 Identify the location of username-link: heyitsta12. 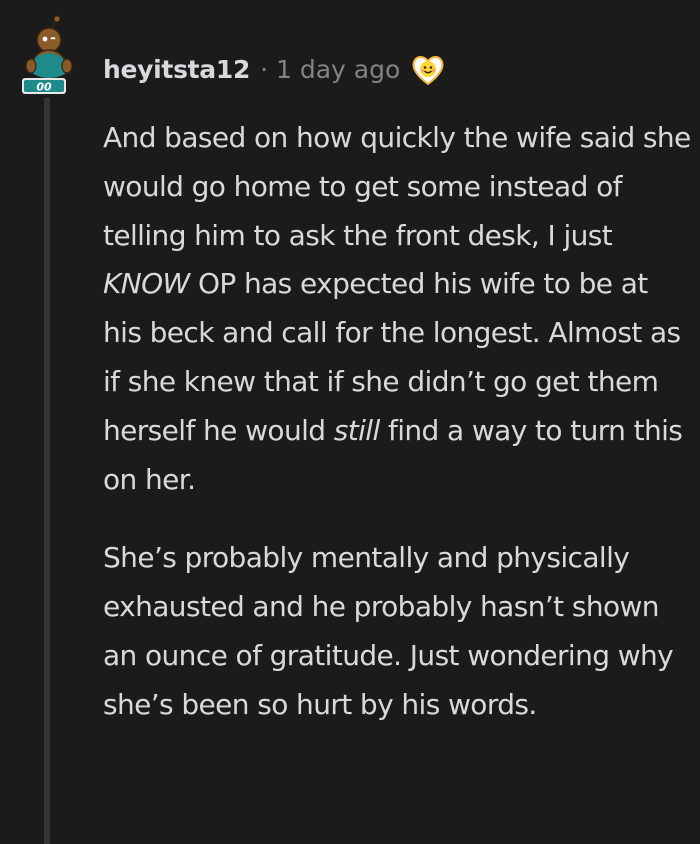
(176, 69).